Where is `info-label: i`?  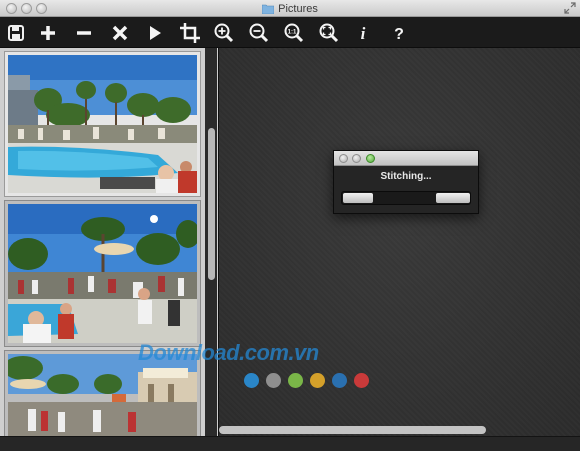 info-label: i is located at coordinates (363, 33).